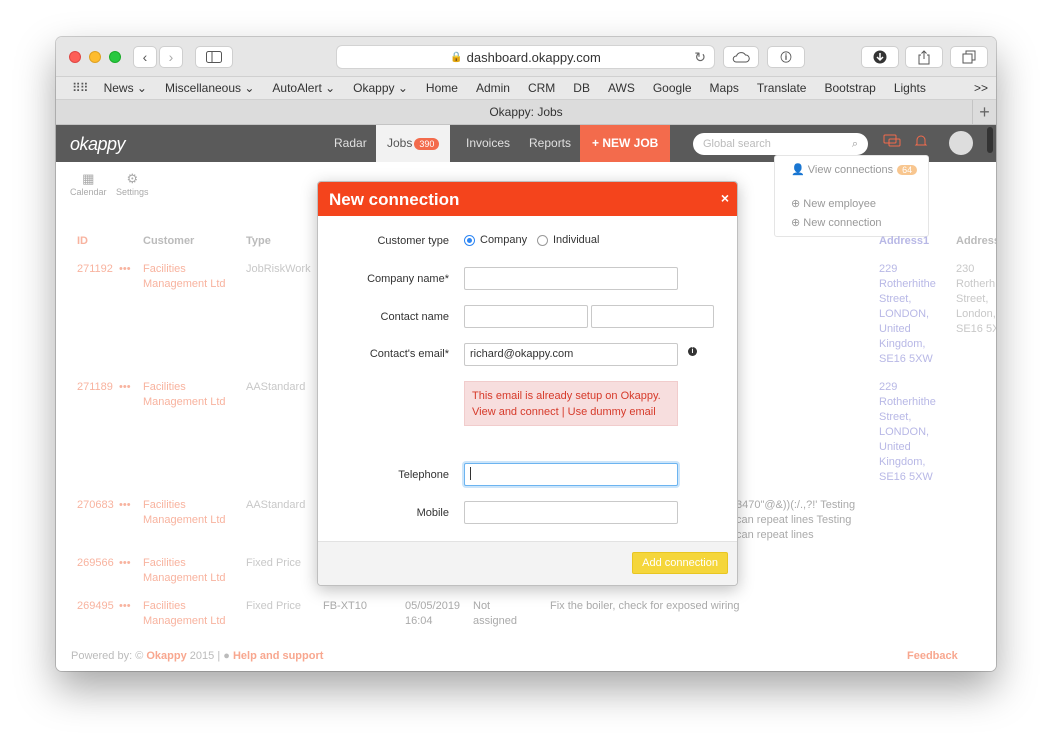 This screenshot has height=746, width=1052. Describe the element at coordinates (969, 57) in the screenshot. I see `tabs-overview-icon` at that location.